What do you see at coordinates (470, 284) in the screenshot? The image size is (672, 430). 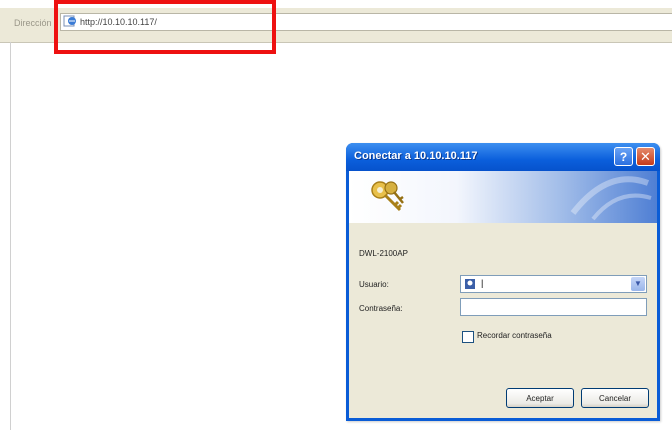 I see `user-icon` at bounding box center [470, 284].